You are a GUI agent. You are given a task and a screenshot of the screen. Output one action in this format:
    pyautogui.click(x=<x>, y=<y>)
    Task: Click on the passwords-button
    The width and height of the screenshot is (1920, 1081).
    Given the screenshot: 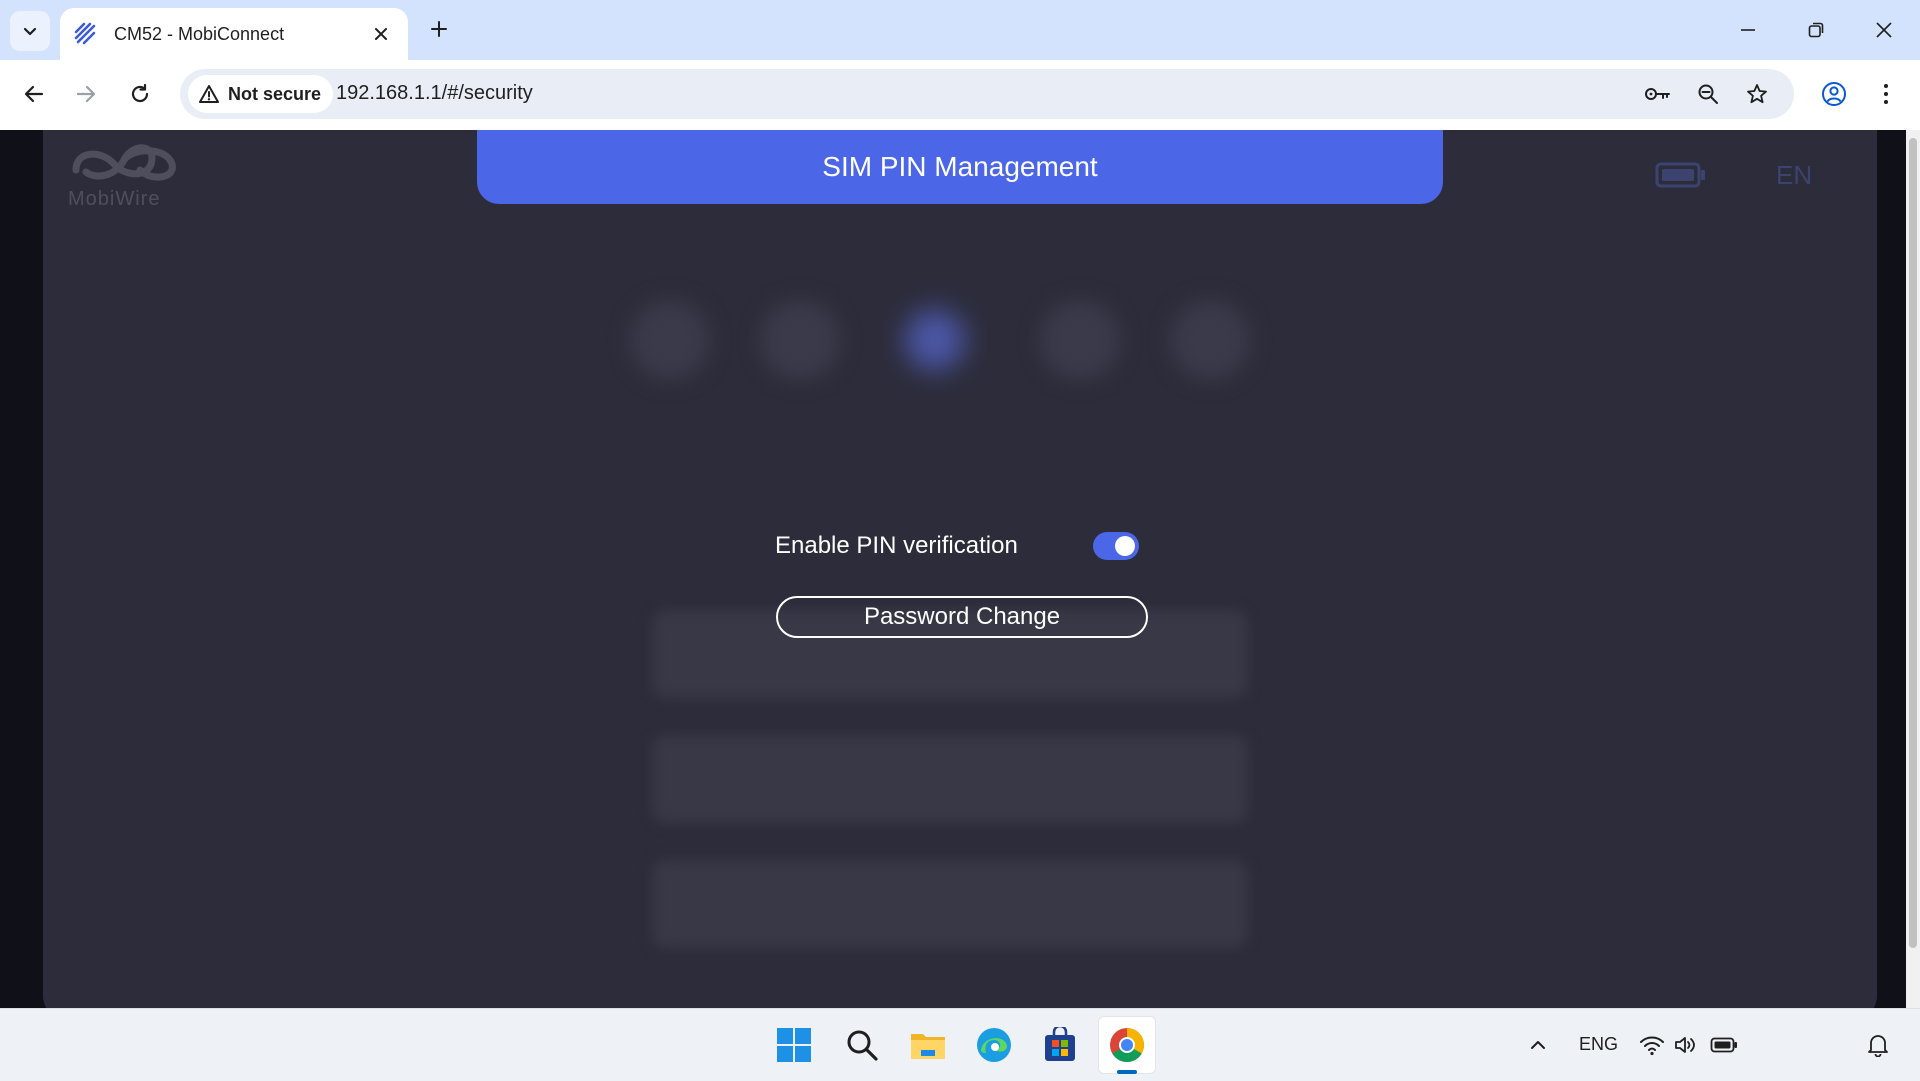 What is the action you would take?
    pyautogui.click(x=1658, y=94)
    